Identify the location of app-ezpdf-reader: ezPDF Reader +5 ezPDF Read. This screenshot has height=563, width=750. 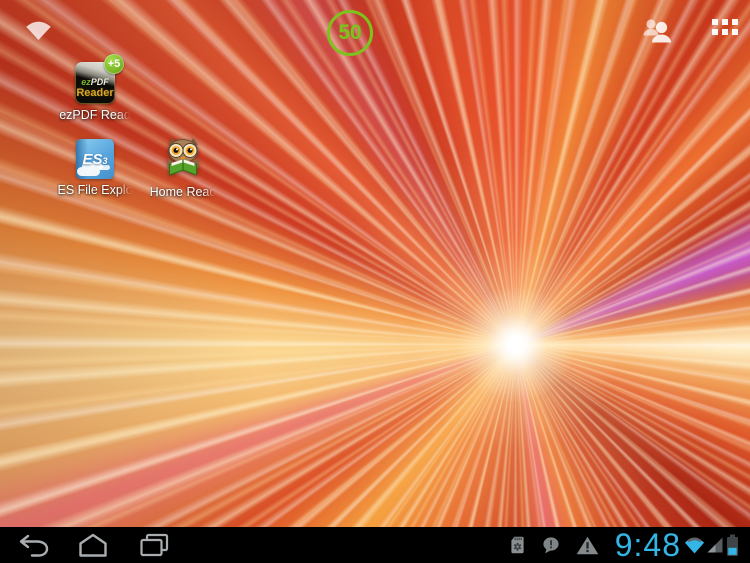
(95, 88).